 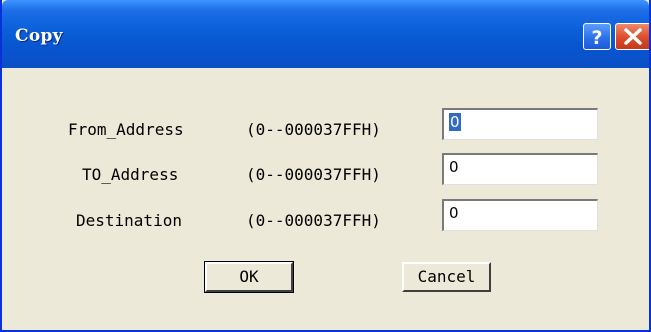 I want to click on help-button: ?, so click(x=597, y=36).